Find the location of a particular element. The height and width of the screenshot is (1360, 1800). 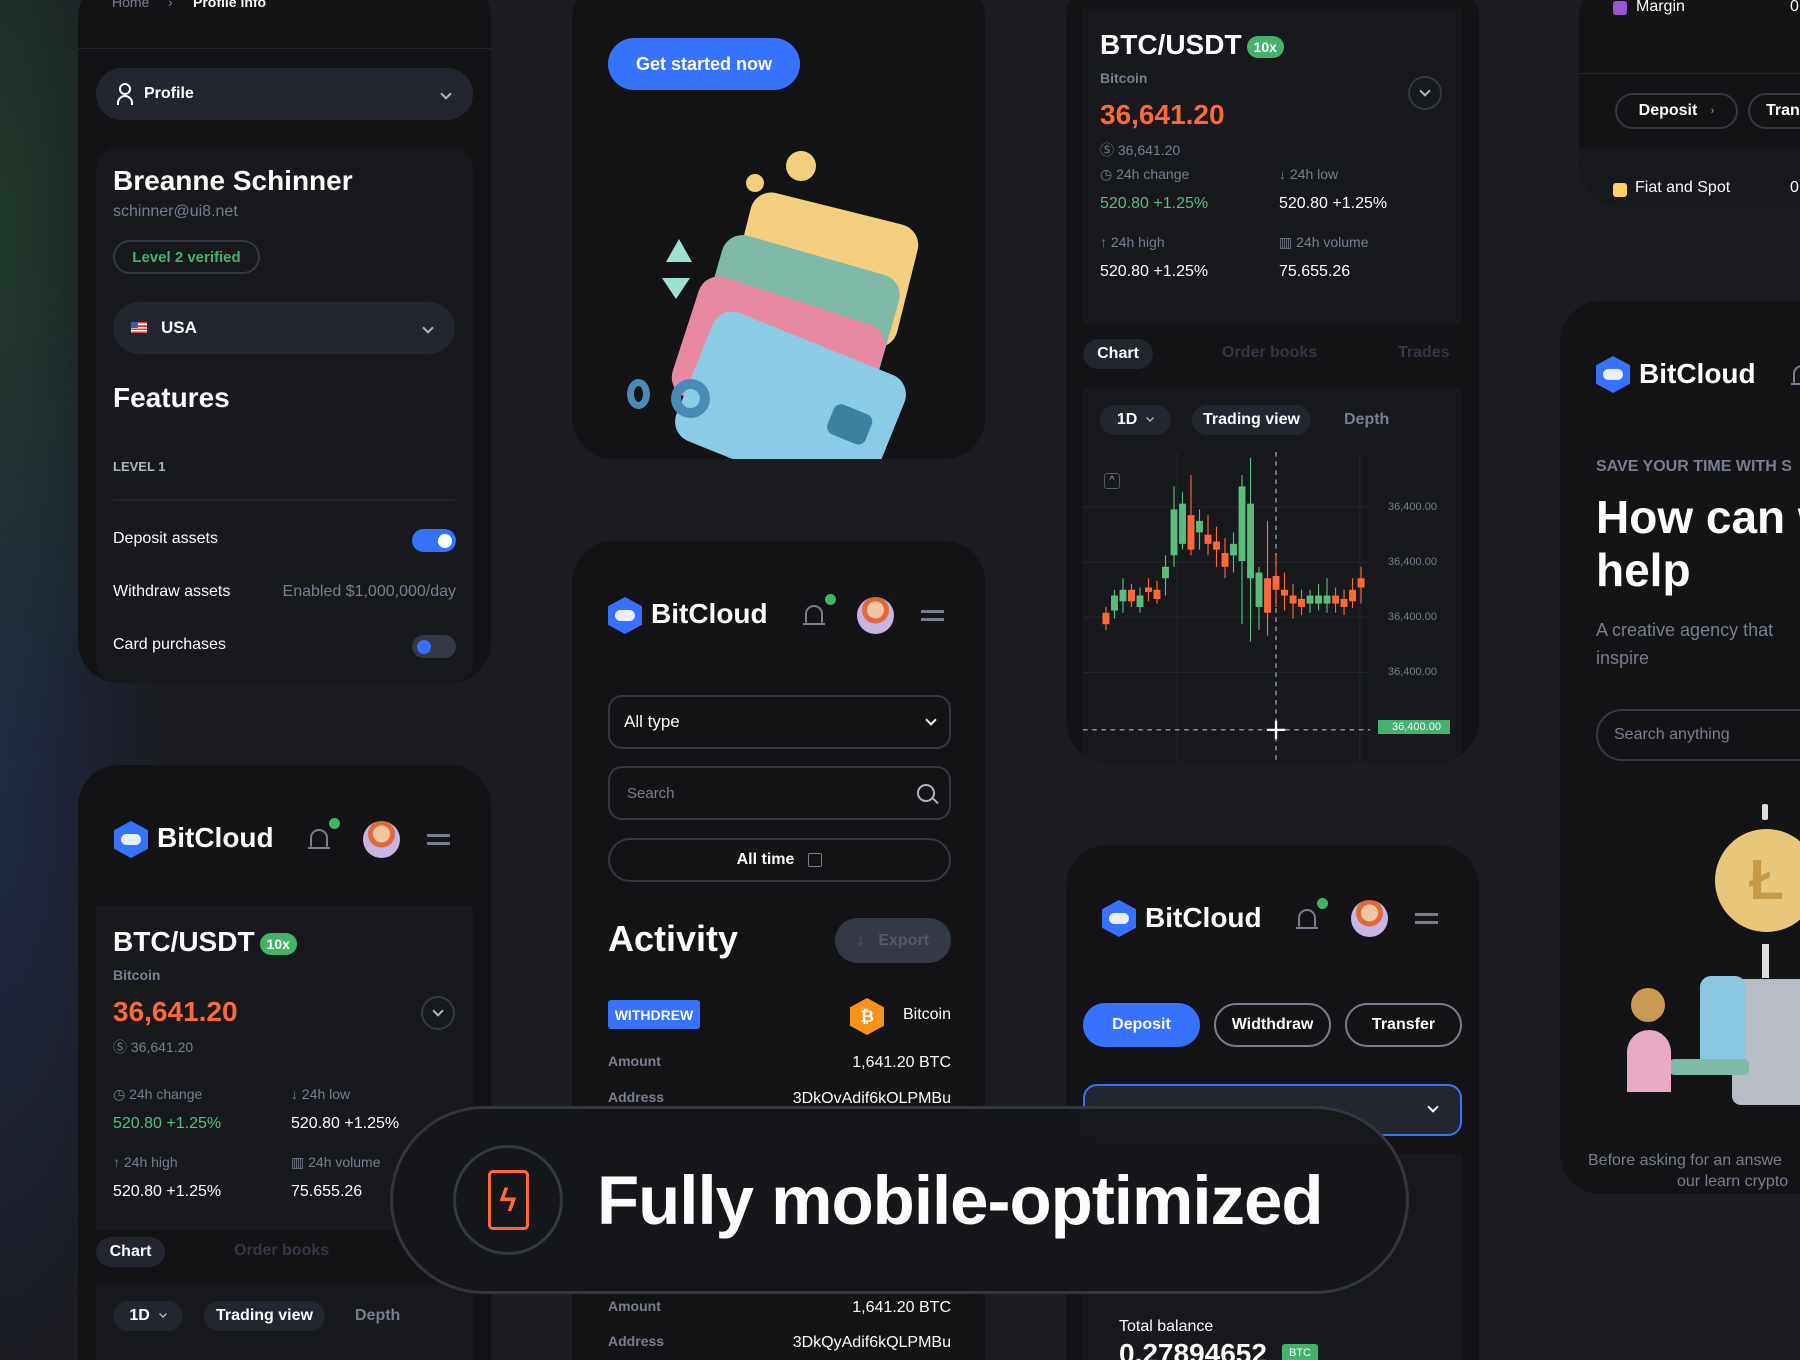

pair-name: BTC/USDT is located at coordinates (184, 941).